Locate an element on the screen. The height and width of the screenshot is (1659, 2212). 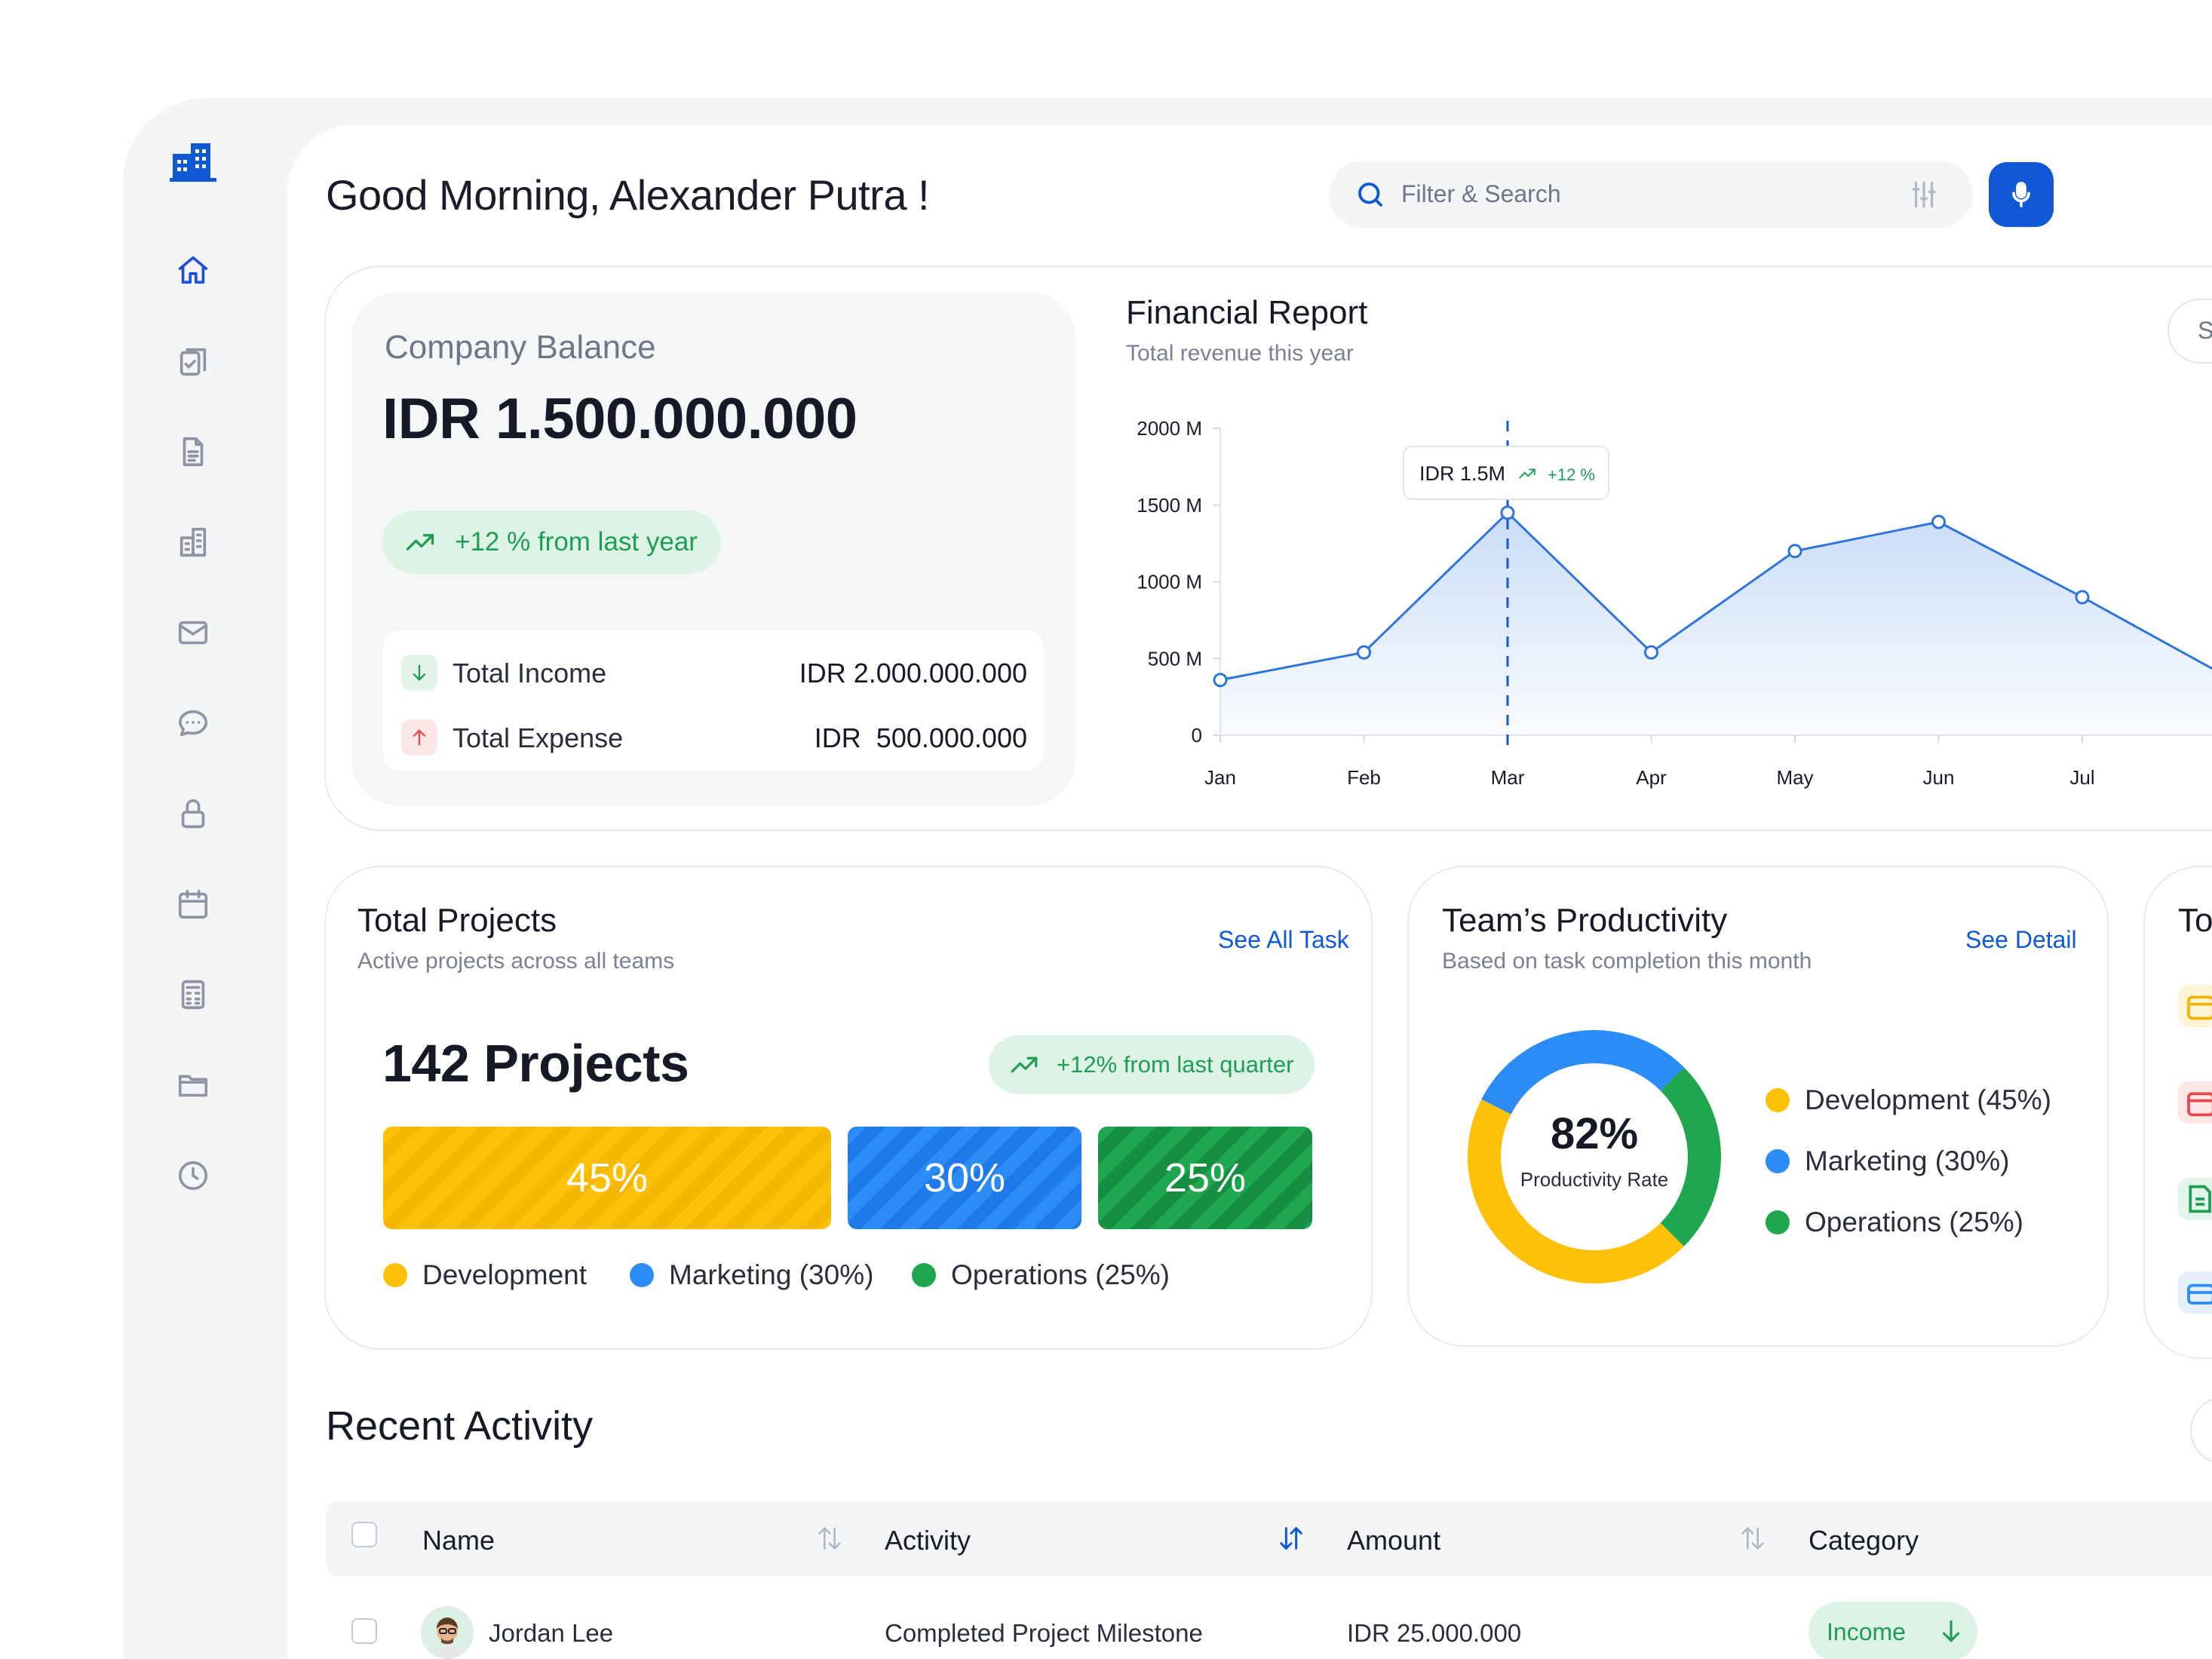
nav-documents is located at coordinates (193, 452).